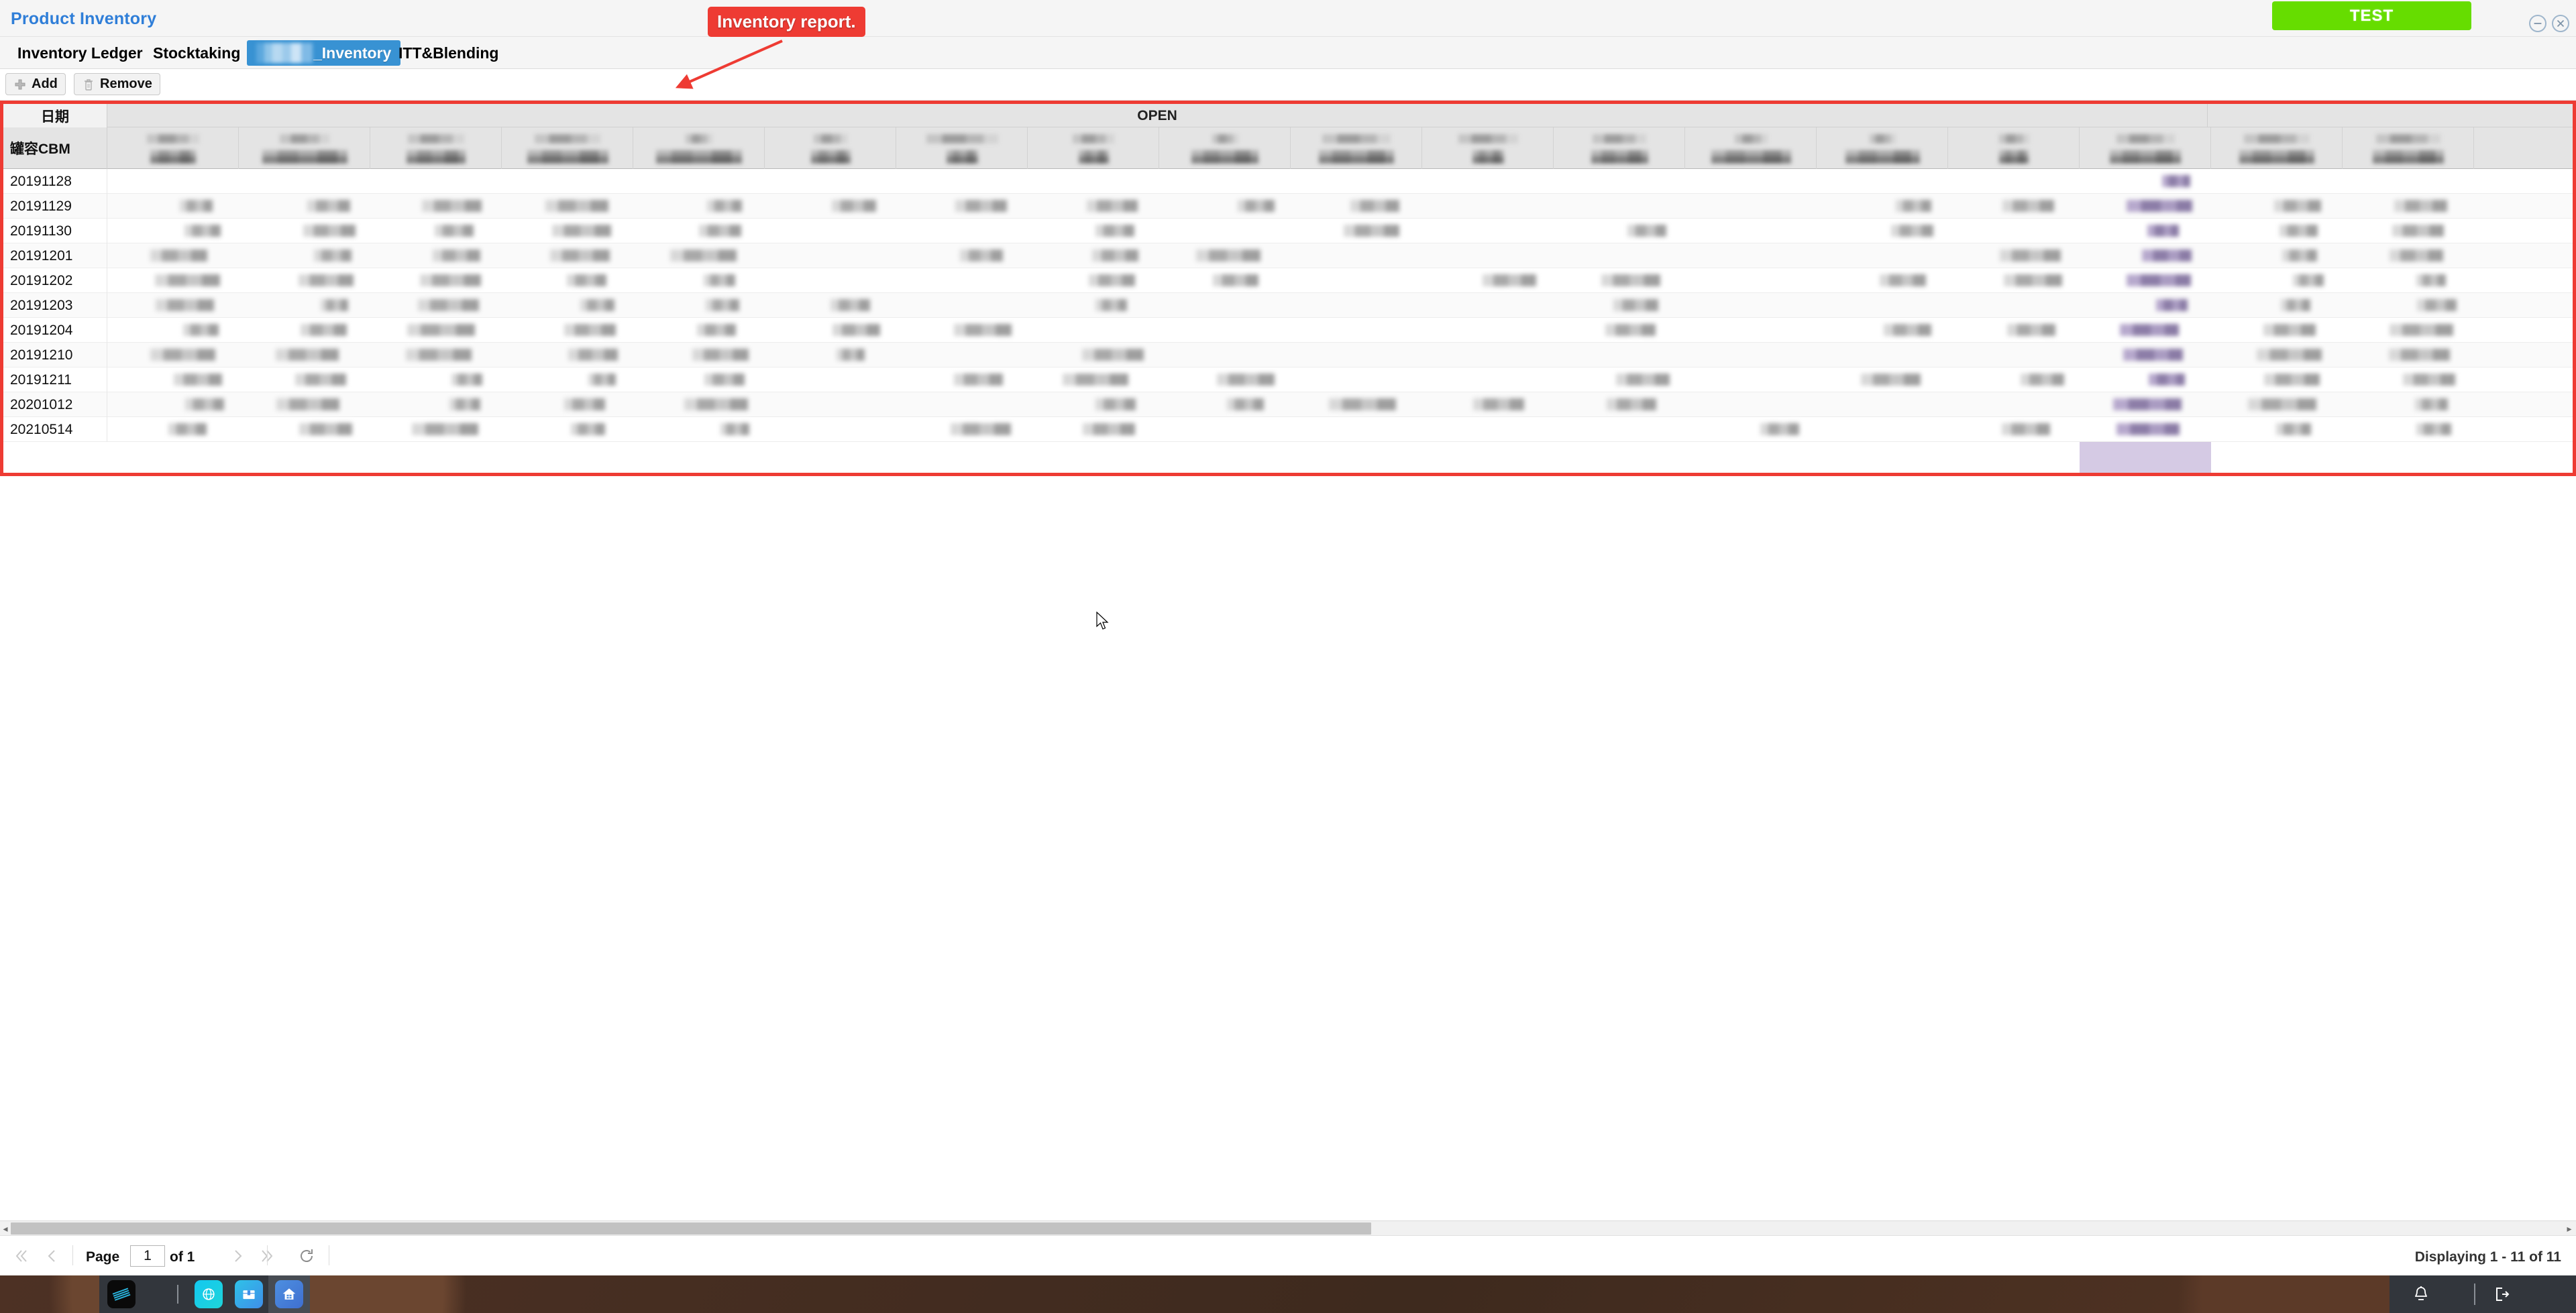 This screenshot has width=2576, height=1313. Describe the element at coordinates (55, 115) in the screenshot. I see `column-header-date: 日期` at that location.